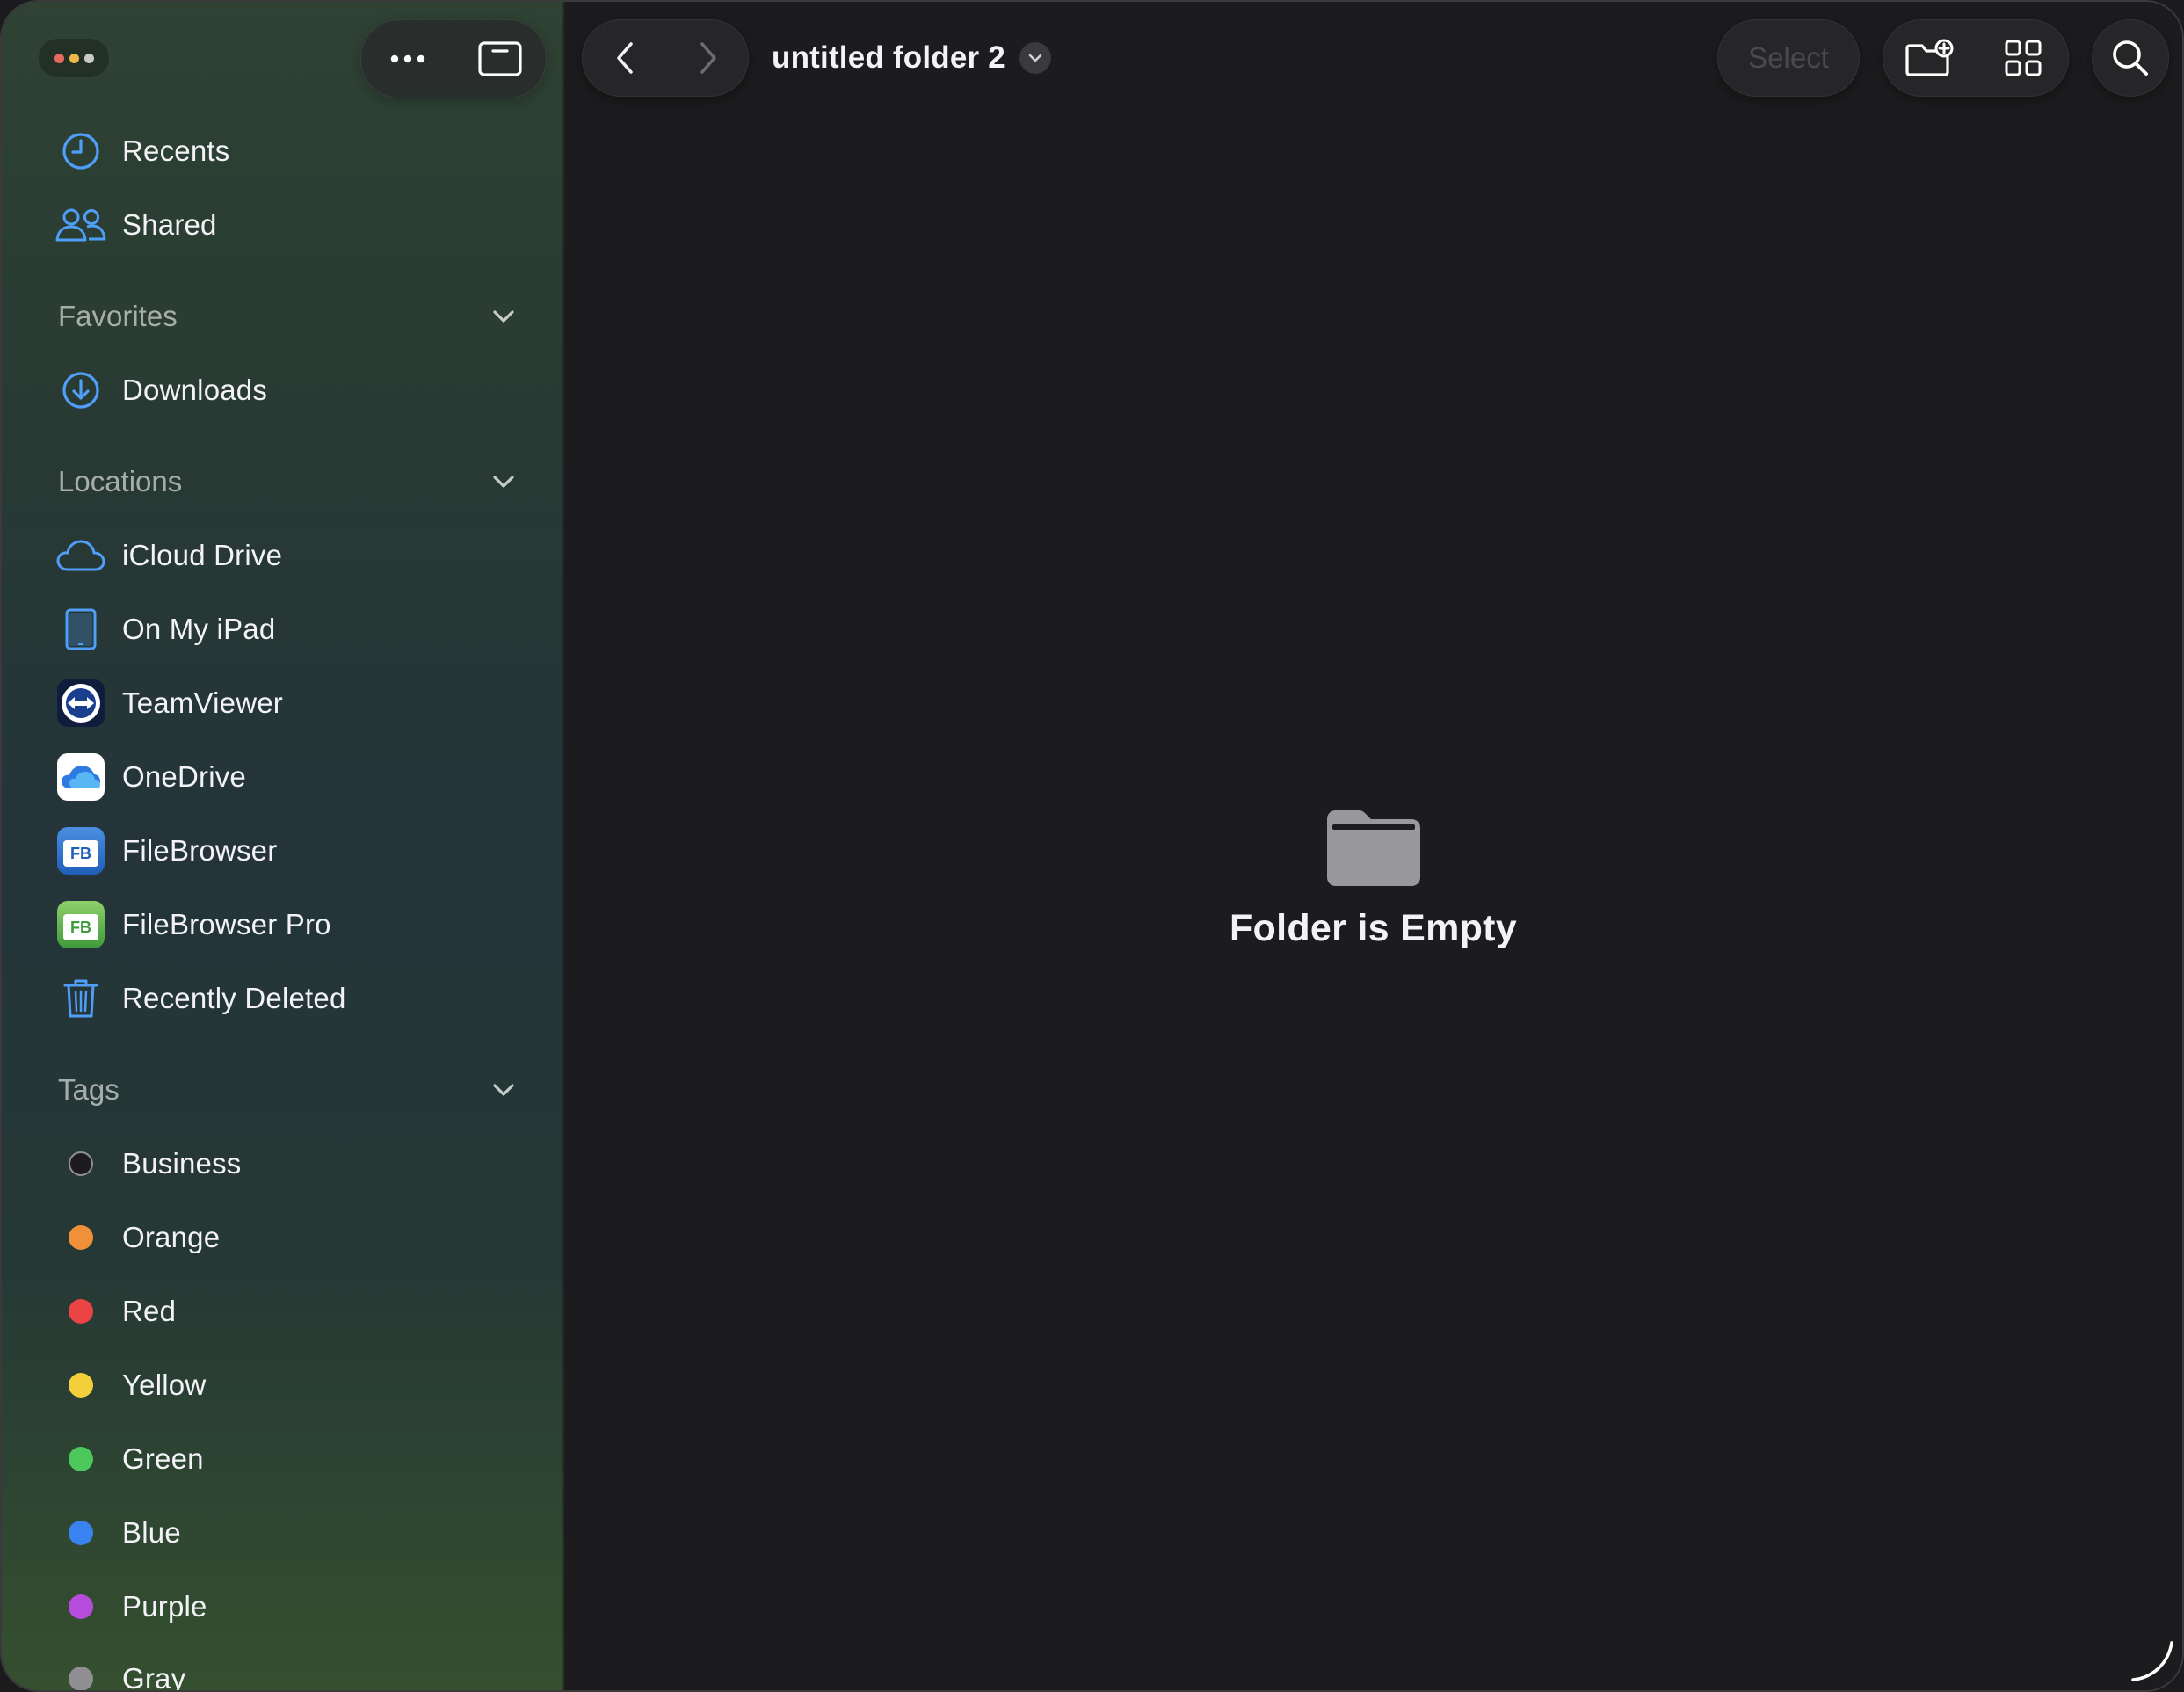  I want to click on window-controls, so click(74, 58).